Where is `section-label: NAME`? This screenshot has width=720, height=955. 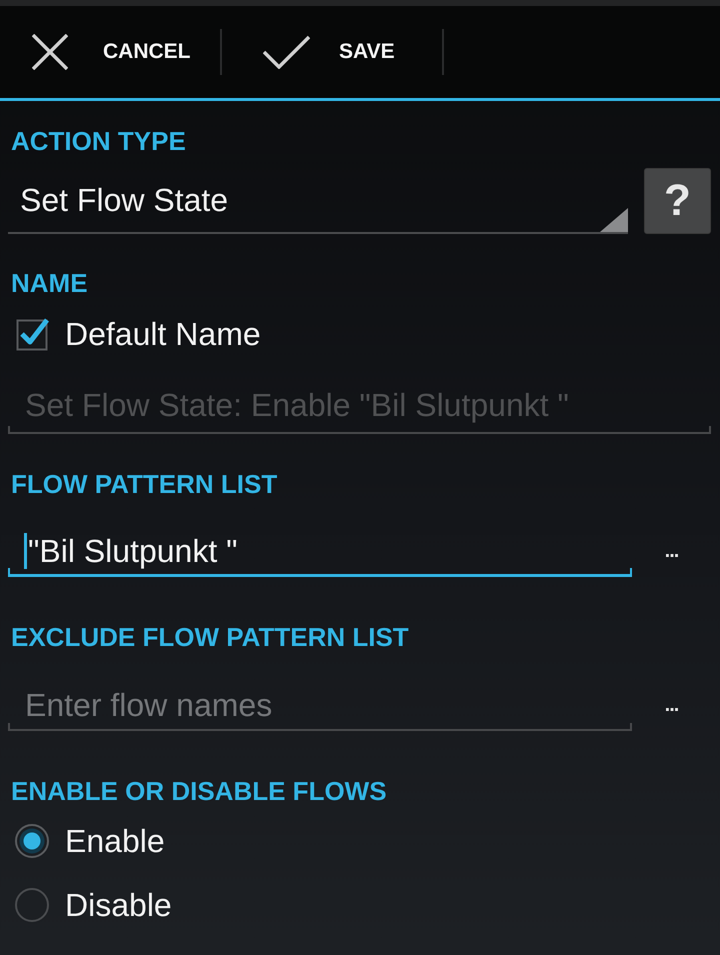
section-label: NAME is located at coordinates (49, 283).